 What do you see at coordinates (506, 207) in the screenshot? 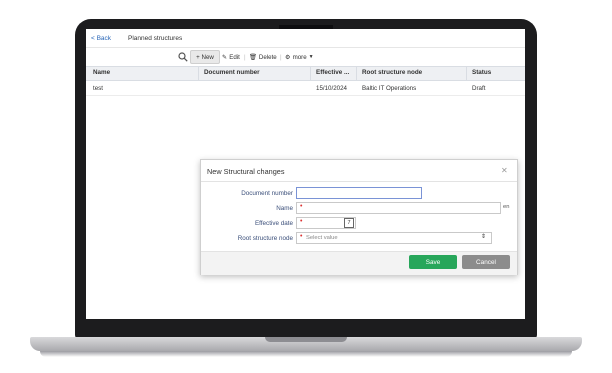
I see `language-suffix: en` at bounding box center [506, 207].